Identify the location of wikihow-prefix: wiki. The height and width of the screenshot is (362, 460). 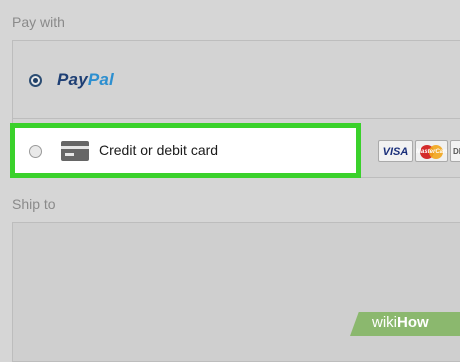
(384, 322).